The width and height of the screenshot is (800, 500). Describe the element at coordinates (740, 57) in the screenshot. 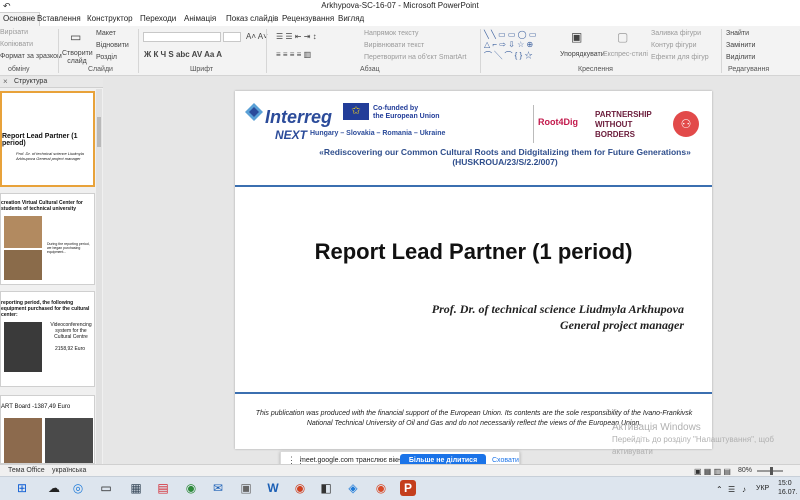

I see `select-button: Виділити` at that location.